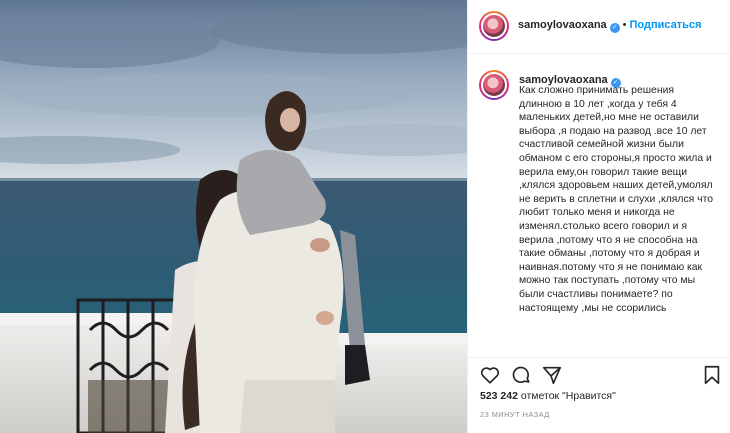 The width and height of the screenshot is (730, 433). I want to click on post-timestamp: 23 МИНУТ НАЗАД, so click(515, 414).